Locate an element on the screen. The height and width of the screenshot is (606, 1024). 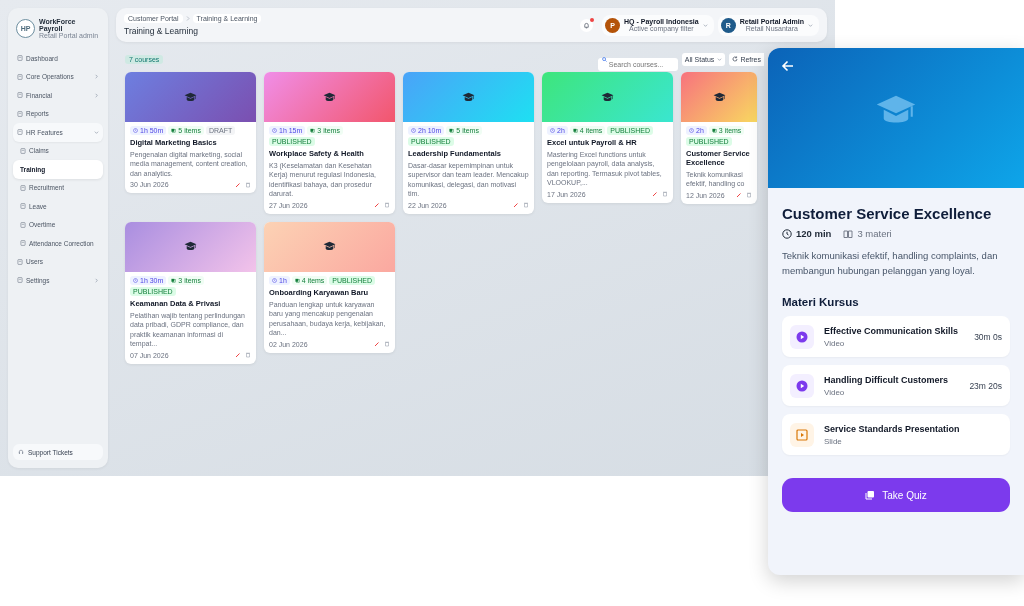
material-item: Handling Difficult Customers Video 23m 20s is located at coordinates (896, 386).